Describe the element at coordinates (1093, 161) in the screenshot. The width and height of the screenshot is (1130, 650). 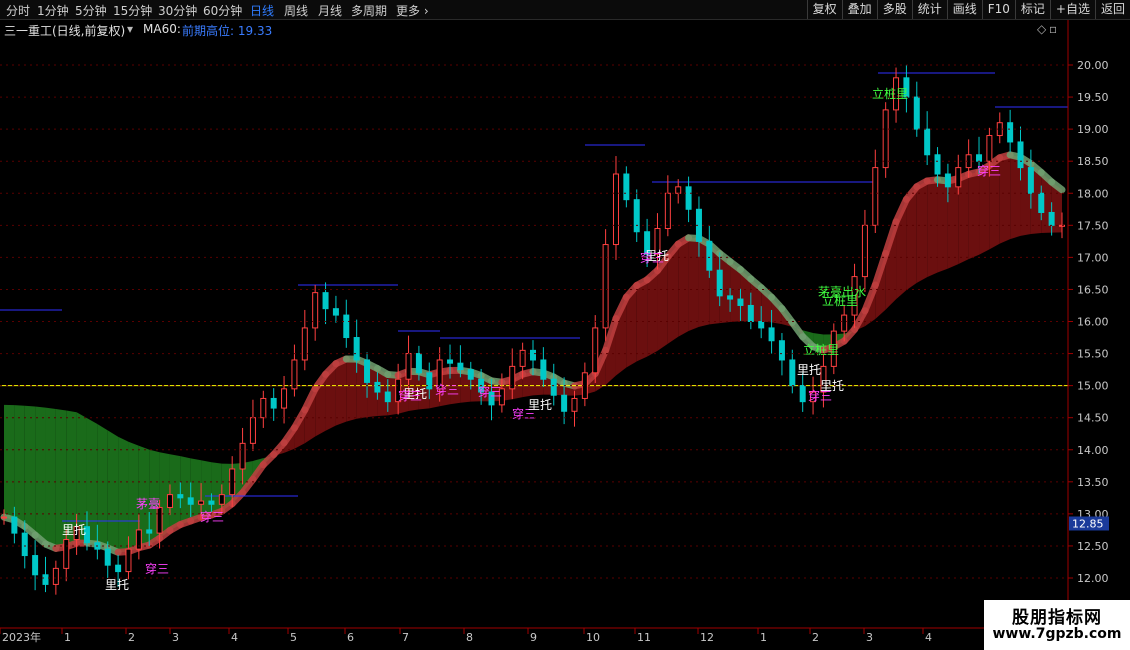
I see `price-tick-label: 18.50` at that location.